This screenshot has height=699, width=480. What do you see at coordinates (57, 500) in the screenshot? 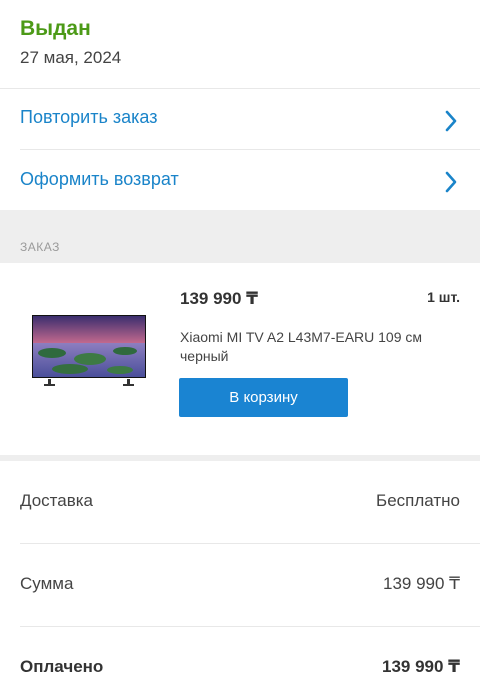
I see `delivery-label: Доставка` at bounding box center [57, 500].